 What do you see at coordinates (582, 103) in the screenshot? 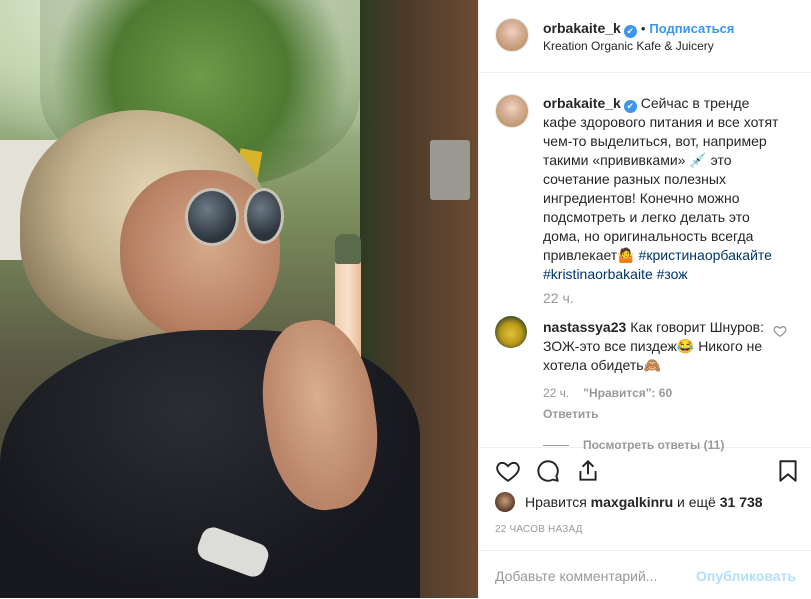
I see `caption-username: orbakaite_k` at bounding box center [582, 103].